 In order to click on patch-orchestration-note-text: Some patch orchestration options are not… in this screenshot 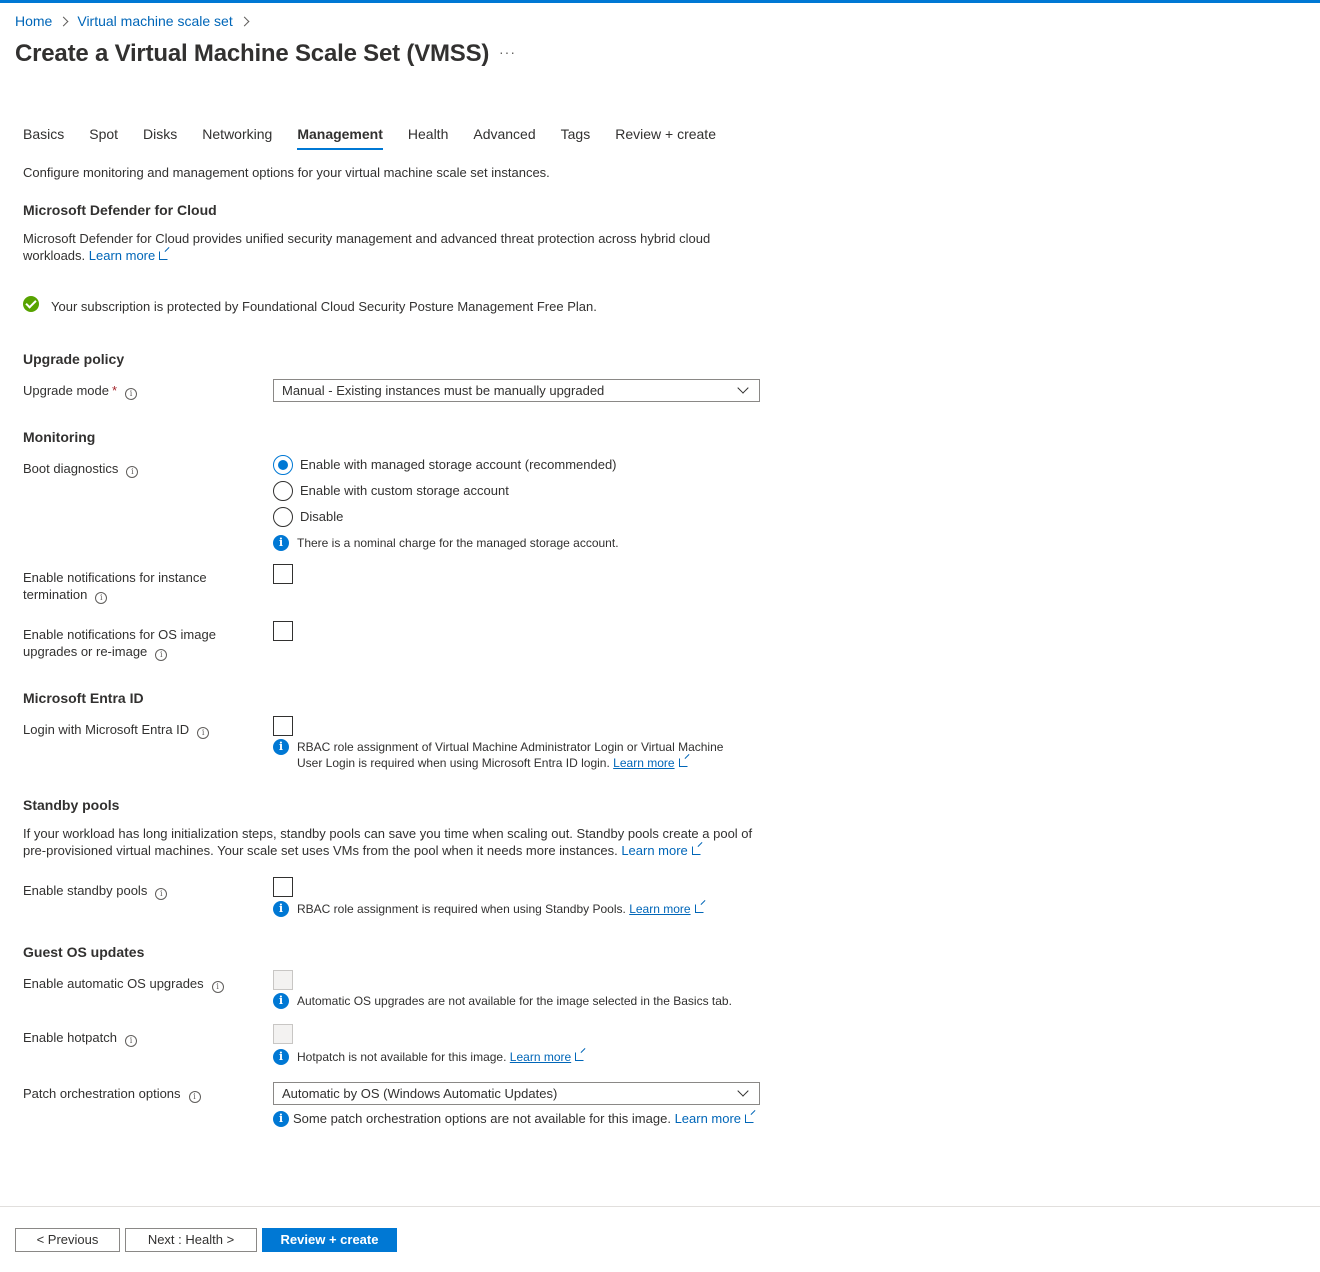, I will do `click(533, 1119)`.